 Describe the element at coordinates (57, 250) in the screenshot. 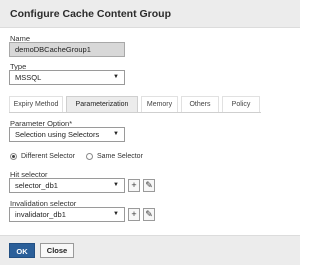

I see `close-button: Close` at that location.